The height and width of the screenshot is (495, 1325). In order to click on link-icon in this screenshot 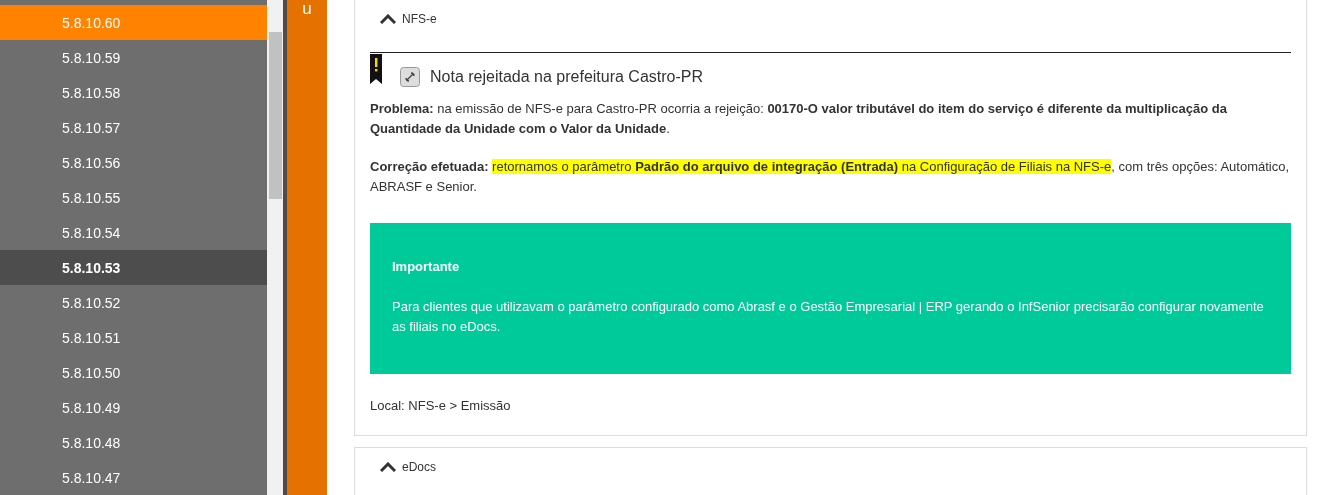, I will do `click(410, 77)`.